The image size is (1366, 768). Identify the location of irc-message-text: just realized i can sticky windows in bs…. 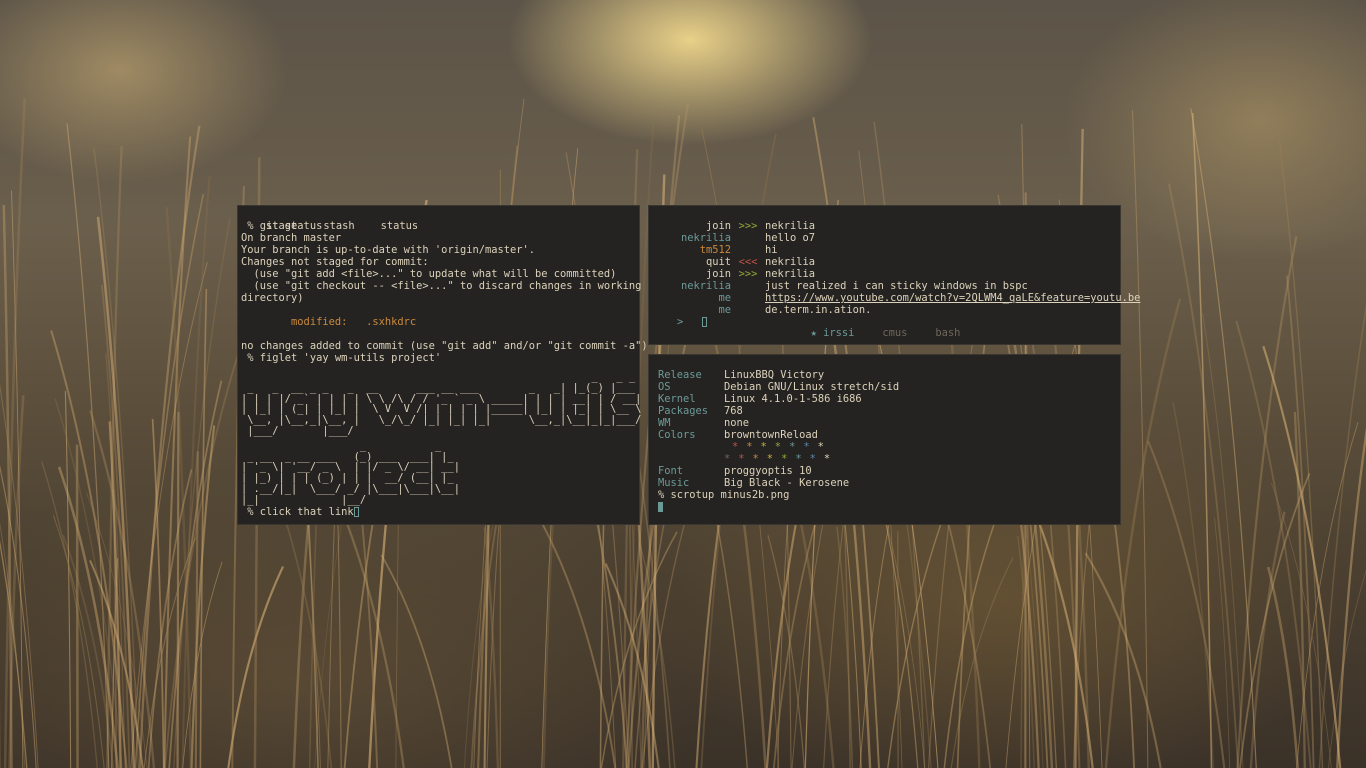
(896, 286).